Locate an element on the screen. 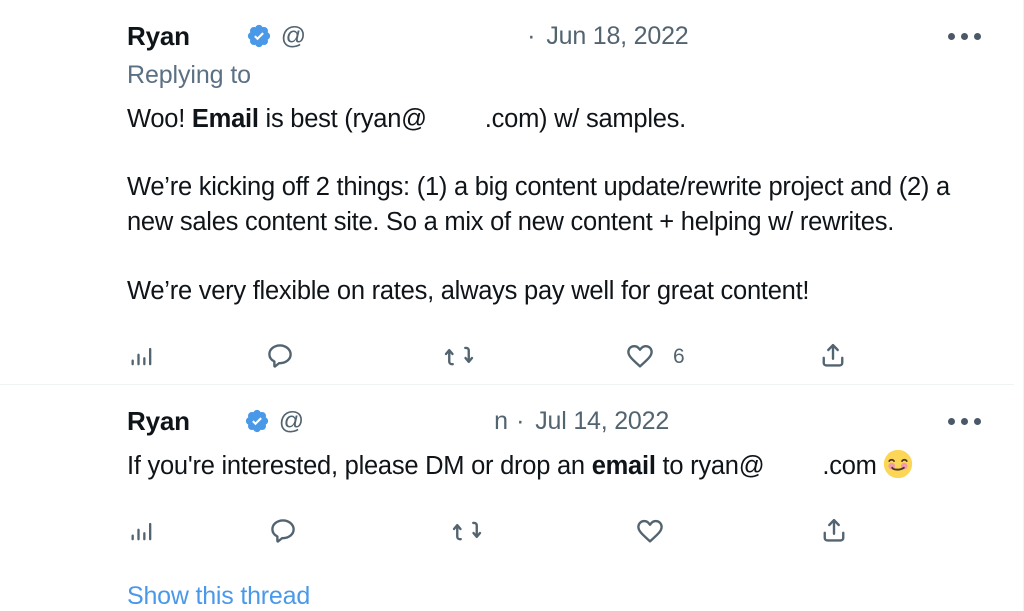 The image size is (1024, 611). replying-to-label: Replying to is located at coordinates (507, 76).